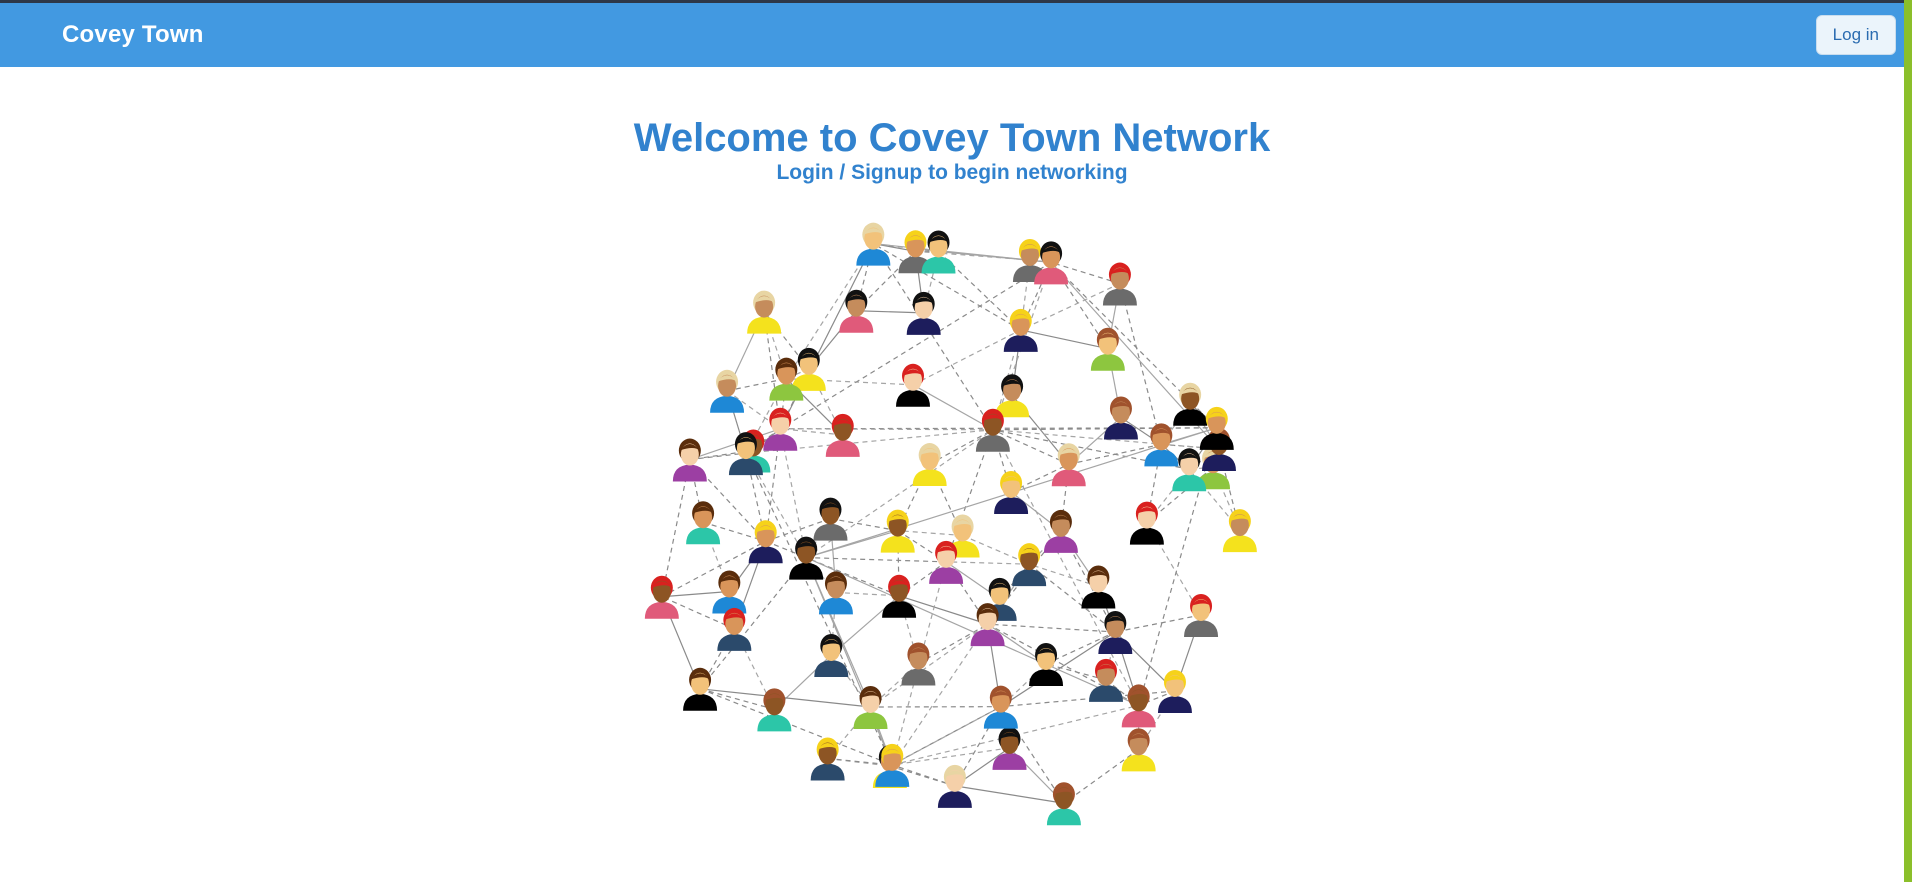 The width and height of the screenshot is (1912, 882). What do you see at coordinates (133, 35) in the screenshot?
I see `brand-title: Covey Town` at bounding box center [133, 35].